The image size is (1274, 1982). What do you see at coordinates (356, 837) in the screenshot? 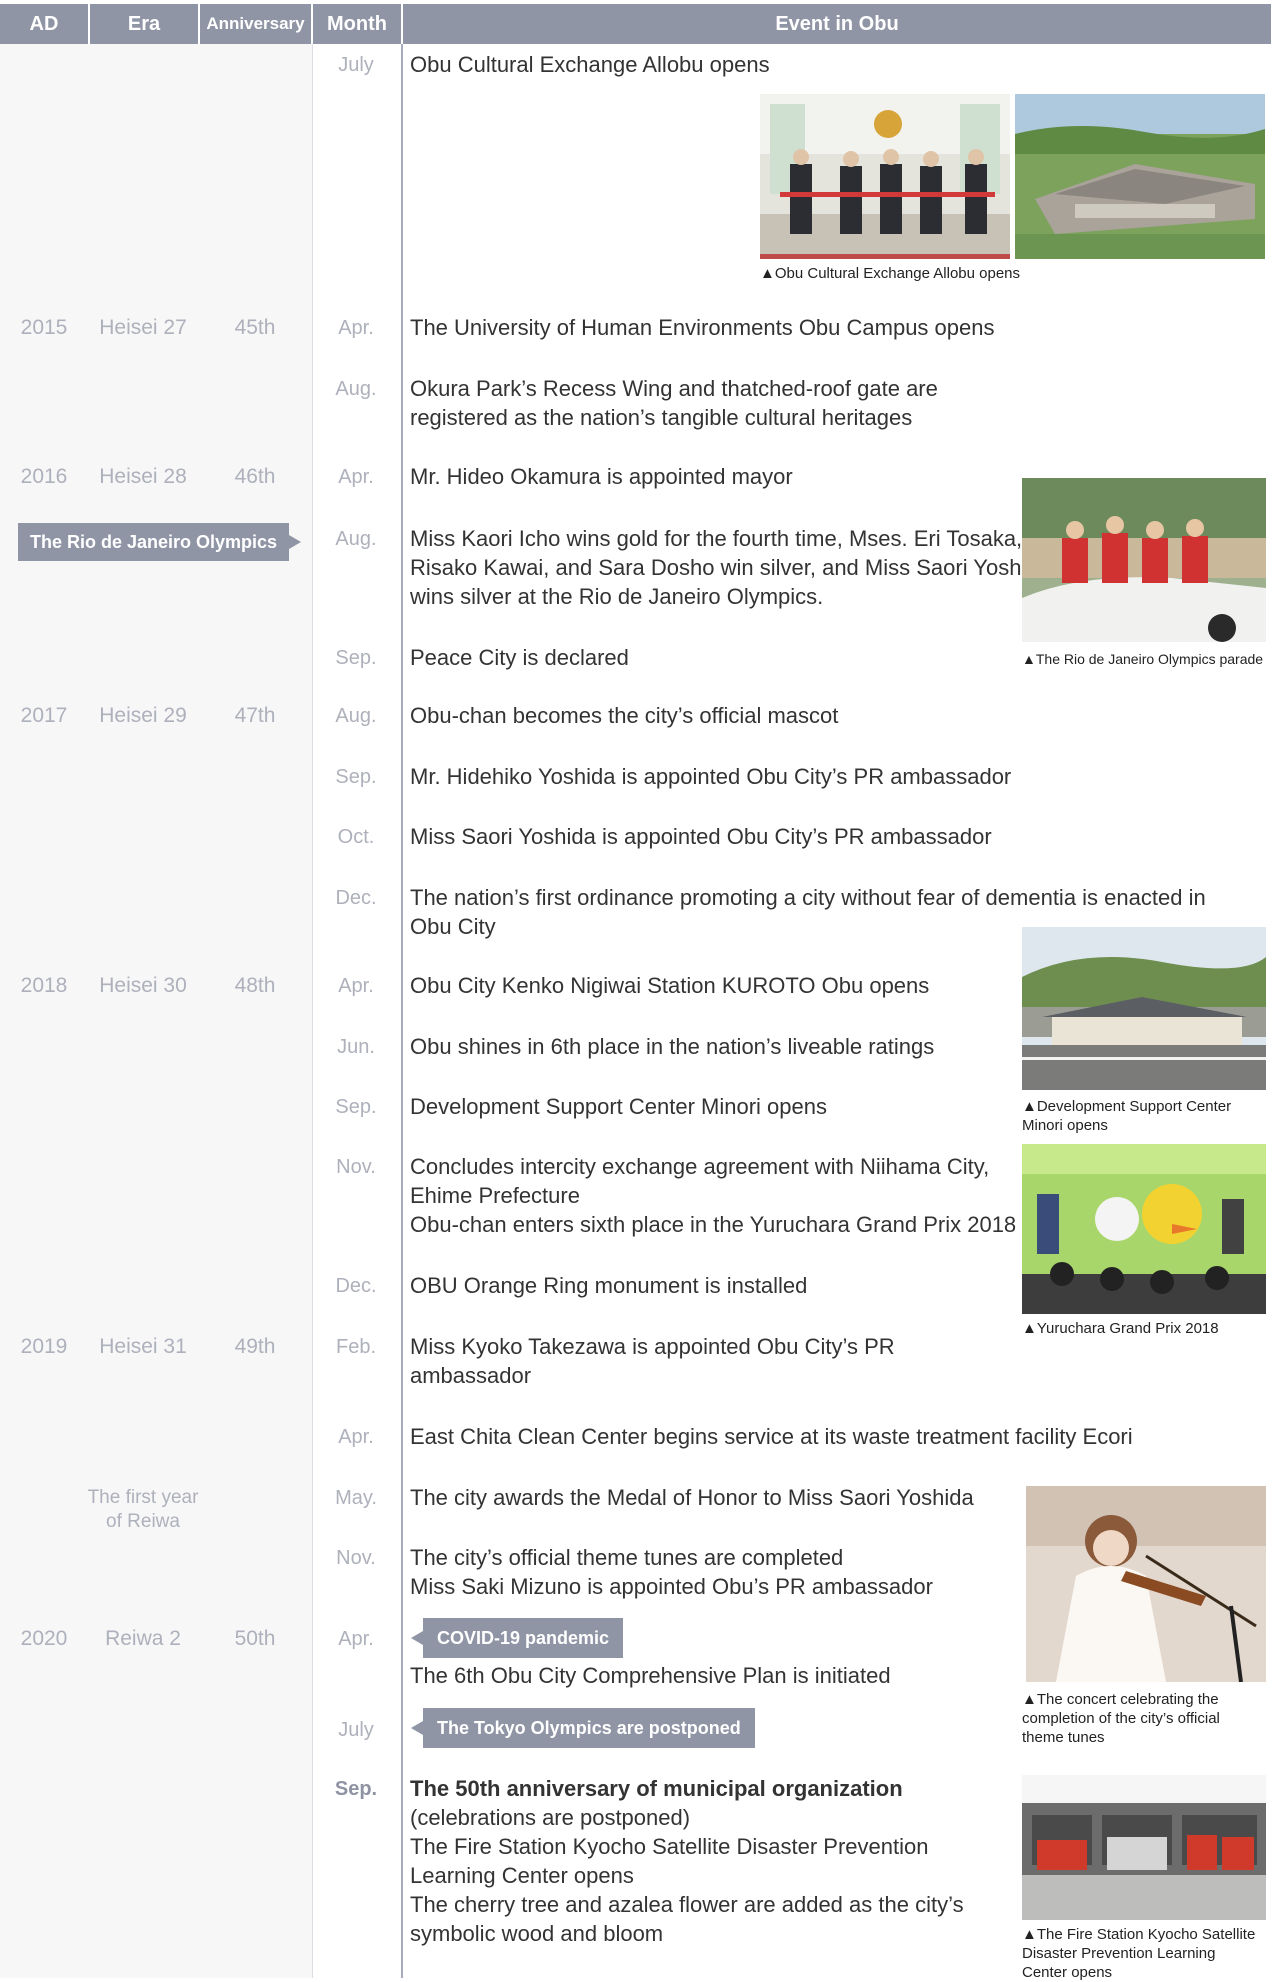
I see `month-label: Oct.` at bounding box center [356, 837].